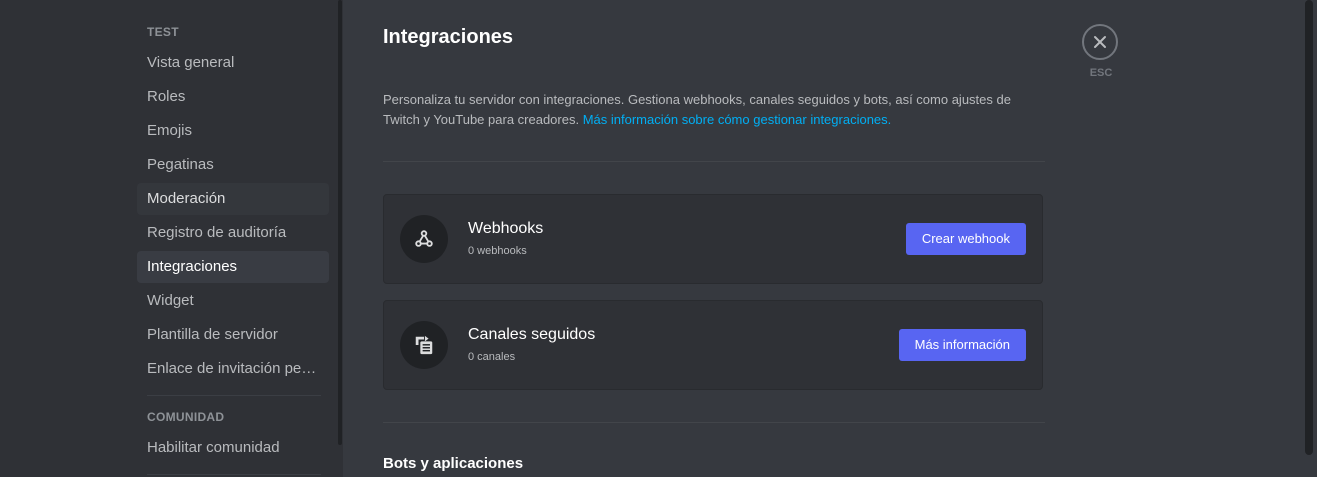 Image resolution: width=1317 pixels, height=477 pixels. I want to click on close-icon, so click(1100, 42).